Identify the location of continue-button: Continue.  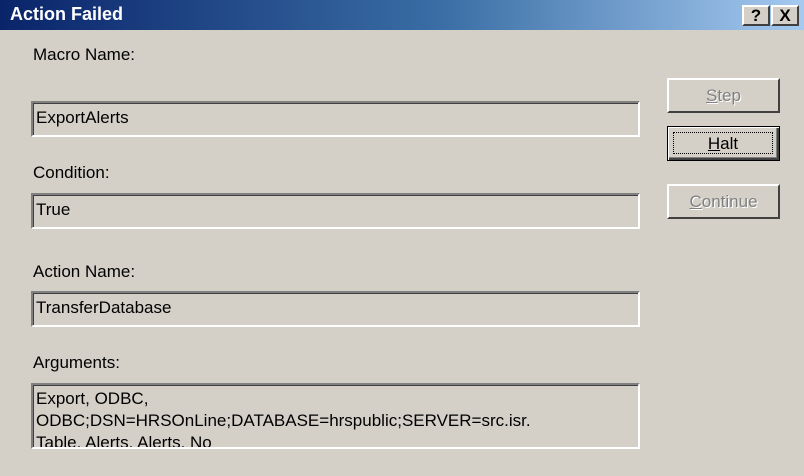
(723, 201).